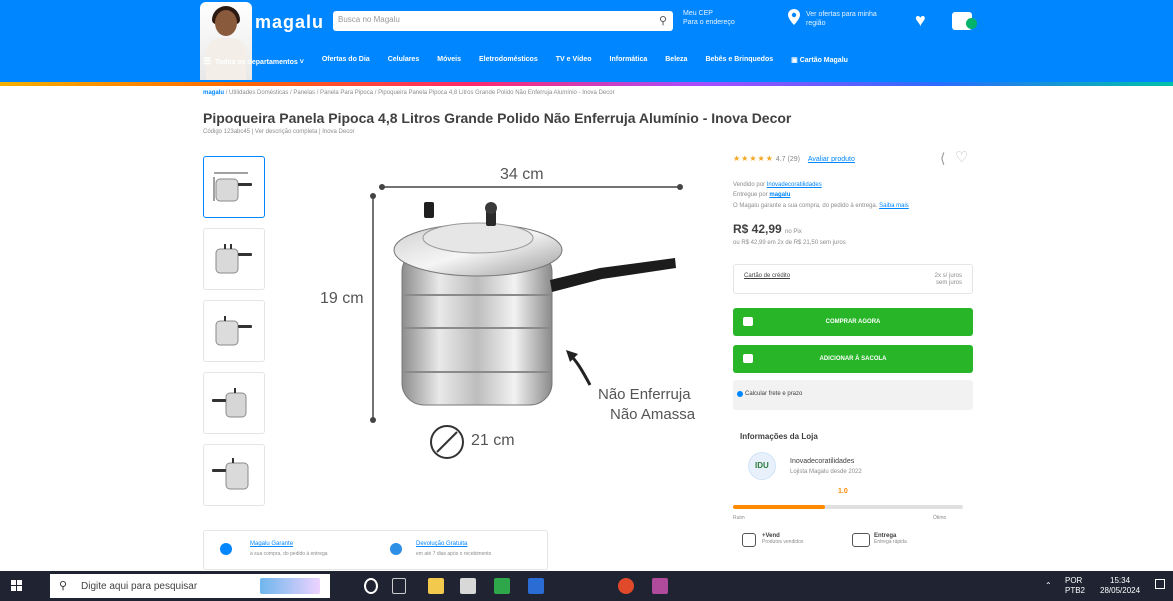 Image resolution: width=1173 pixels, height=601 pixels. I want to click on excel-icon, so click(502, 586).